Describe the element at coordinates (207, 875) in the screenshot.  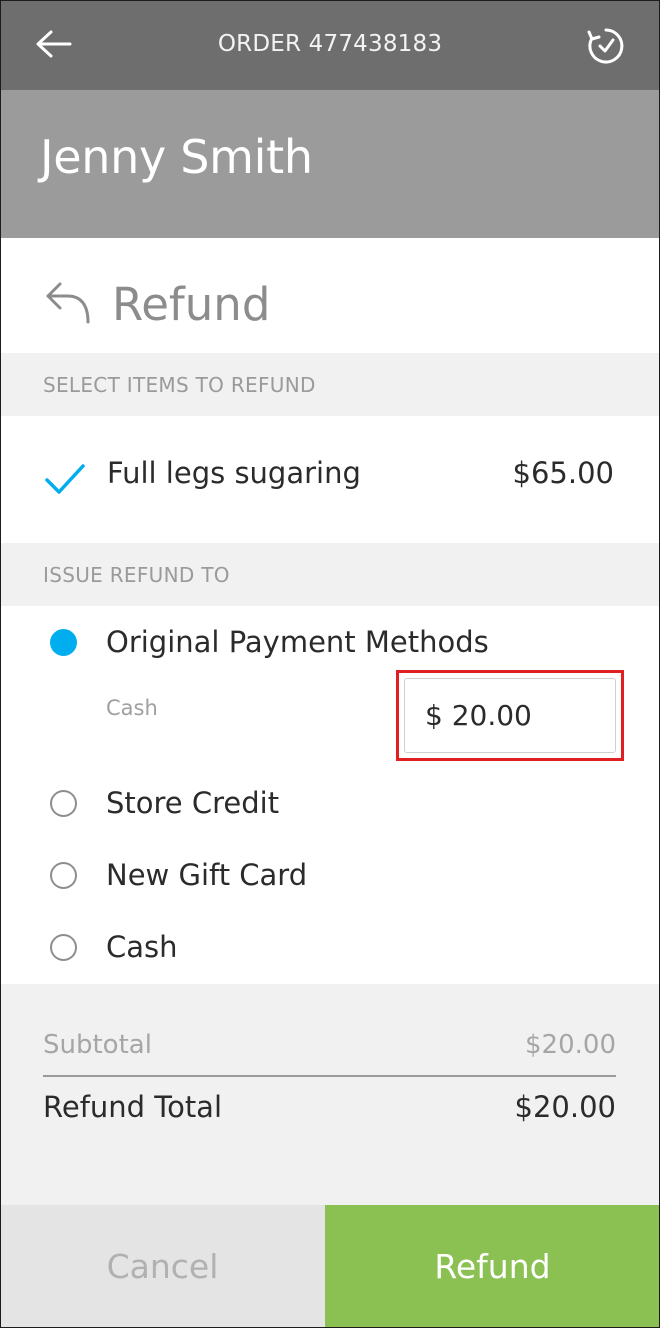
I see `option-label: New Gift Card` at that location.